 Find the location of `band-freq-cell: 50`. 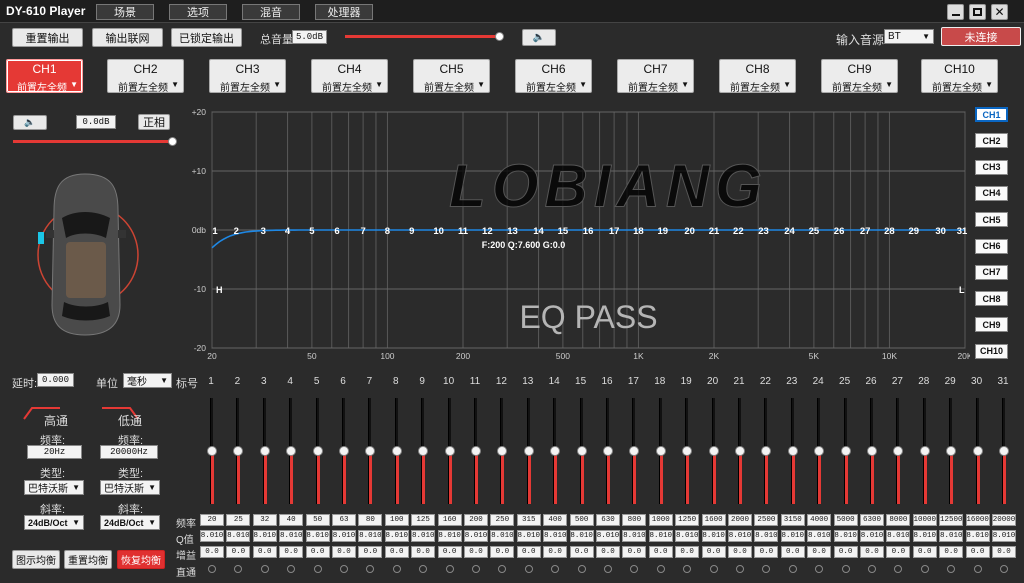

band-freq-cell: 50 is located at coordinates (317, 520).